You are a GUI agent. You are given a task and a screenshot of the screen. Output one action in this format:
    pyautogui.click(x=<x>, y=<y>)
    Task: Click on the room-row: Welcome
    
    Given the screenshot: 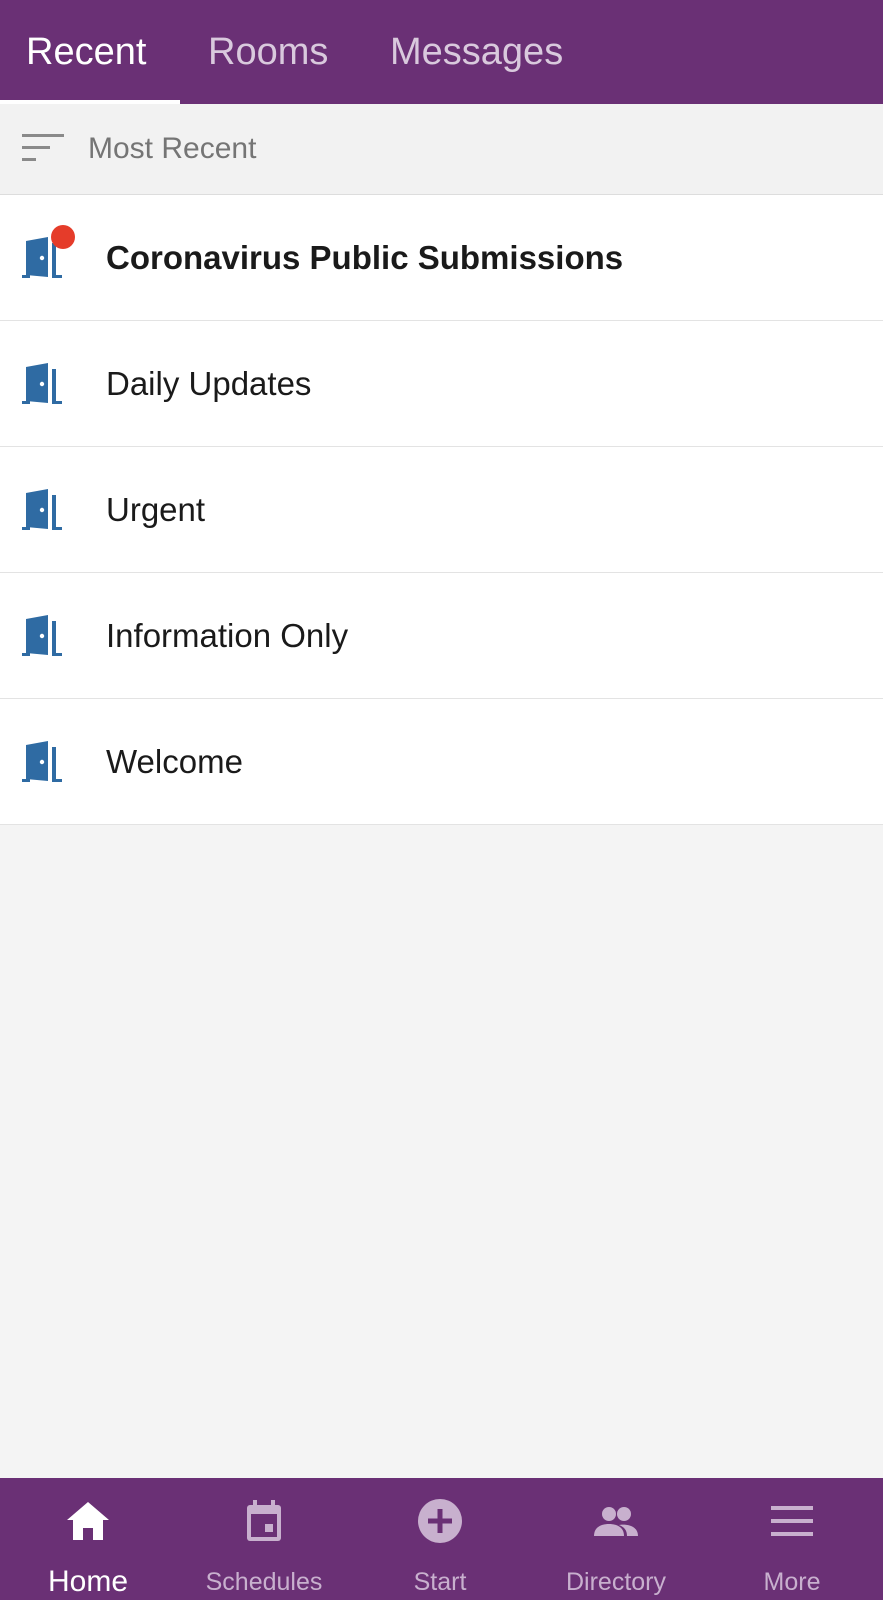 What is the action you would take?
    pyautogui.click(x=441, y=762)
    